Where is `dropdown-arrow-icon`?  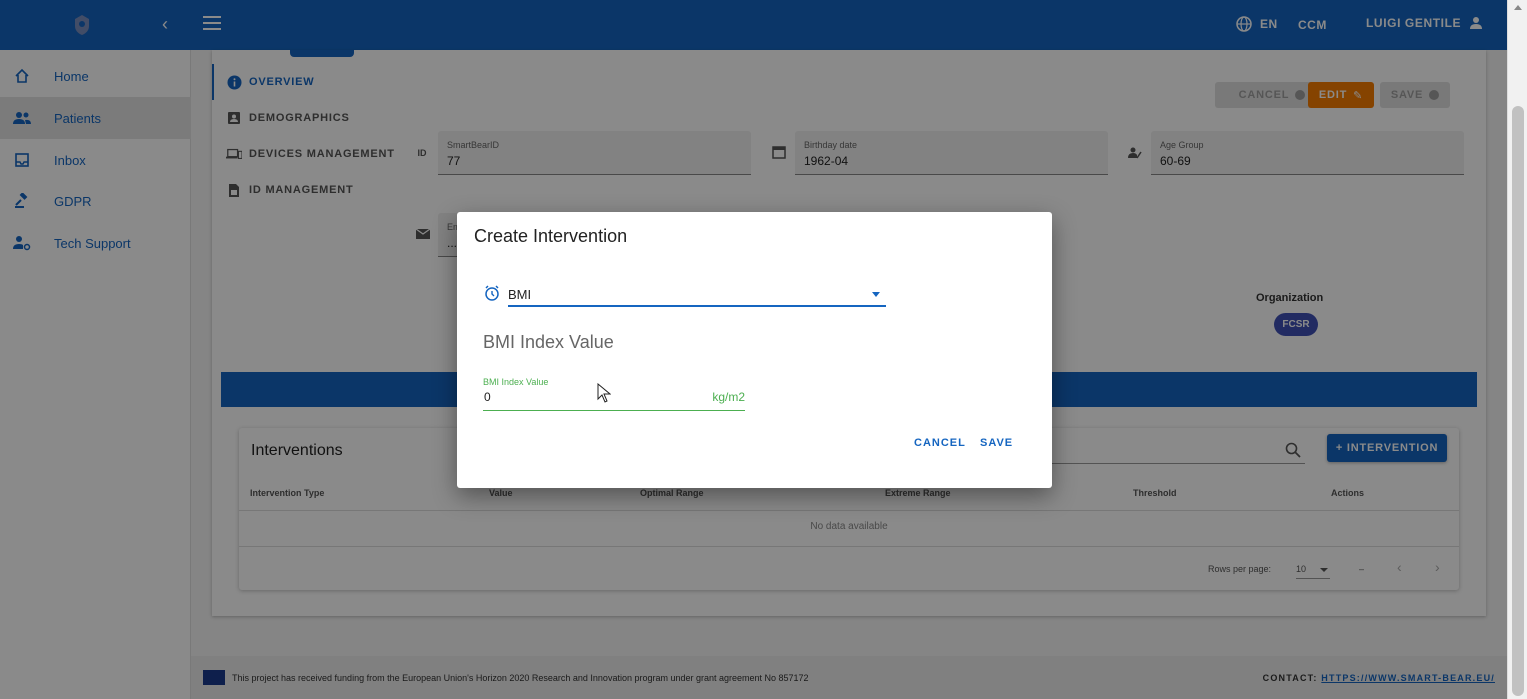 dropdown-arrow-icon is located at coordinates (876, 294).